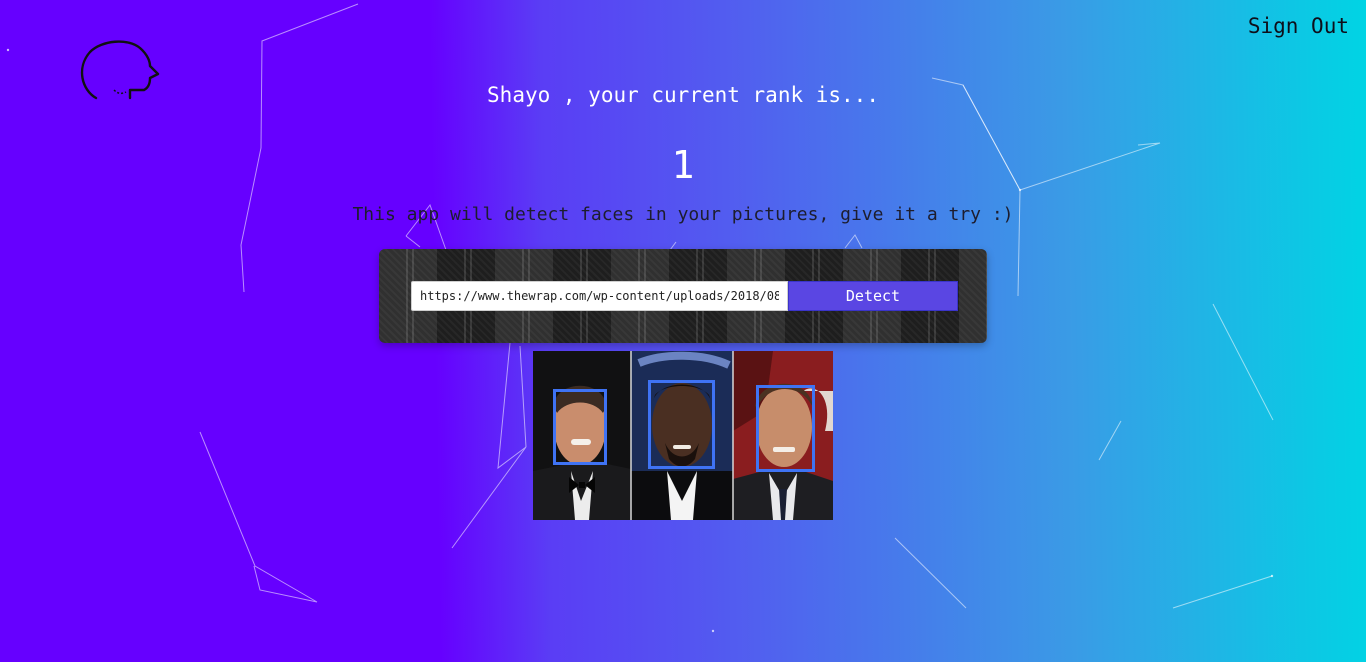 The height and width of the screenshot is (662, 1366). I want to click on image-url-input, so click(599, 296).